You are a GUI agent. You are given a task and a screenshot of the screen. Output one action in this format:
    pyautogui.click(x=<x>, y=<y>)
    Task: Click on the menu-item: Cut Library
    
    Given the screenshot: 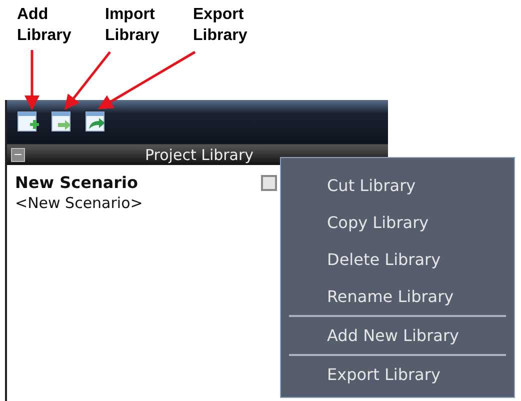 What is the action you would take?
    pyautogui.click(x=397, y=185)
    